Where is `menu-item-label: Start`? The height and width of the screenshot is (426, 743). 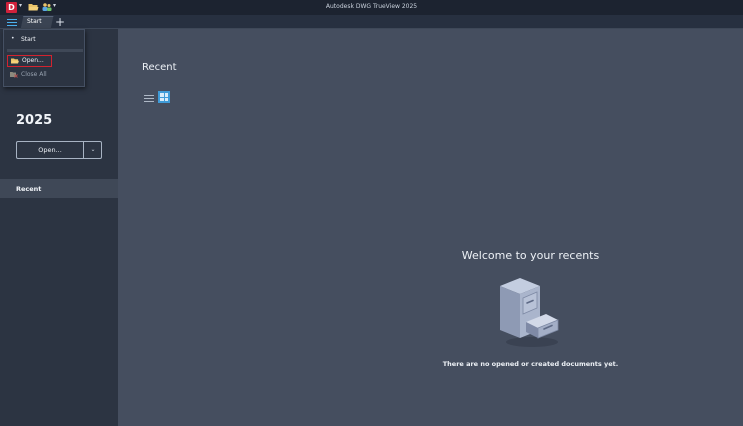 menu-item-label: Start is located at coordinates (28, 39).